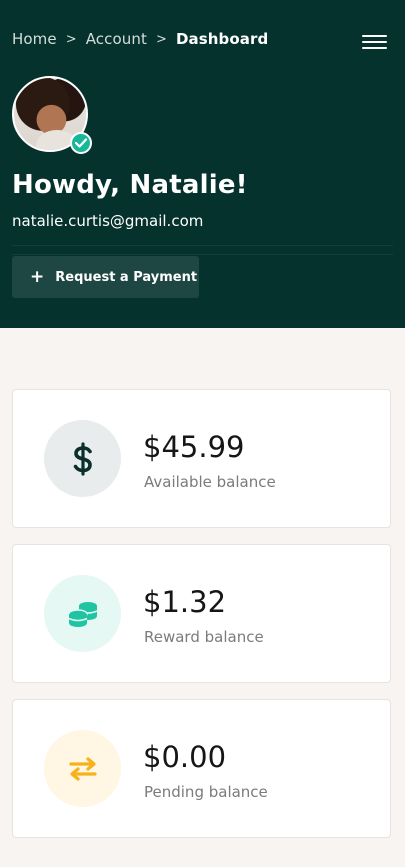  I want to click on avatar, so click(52, 115).